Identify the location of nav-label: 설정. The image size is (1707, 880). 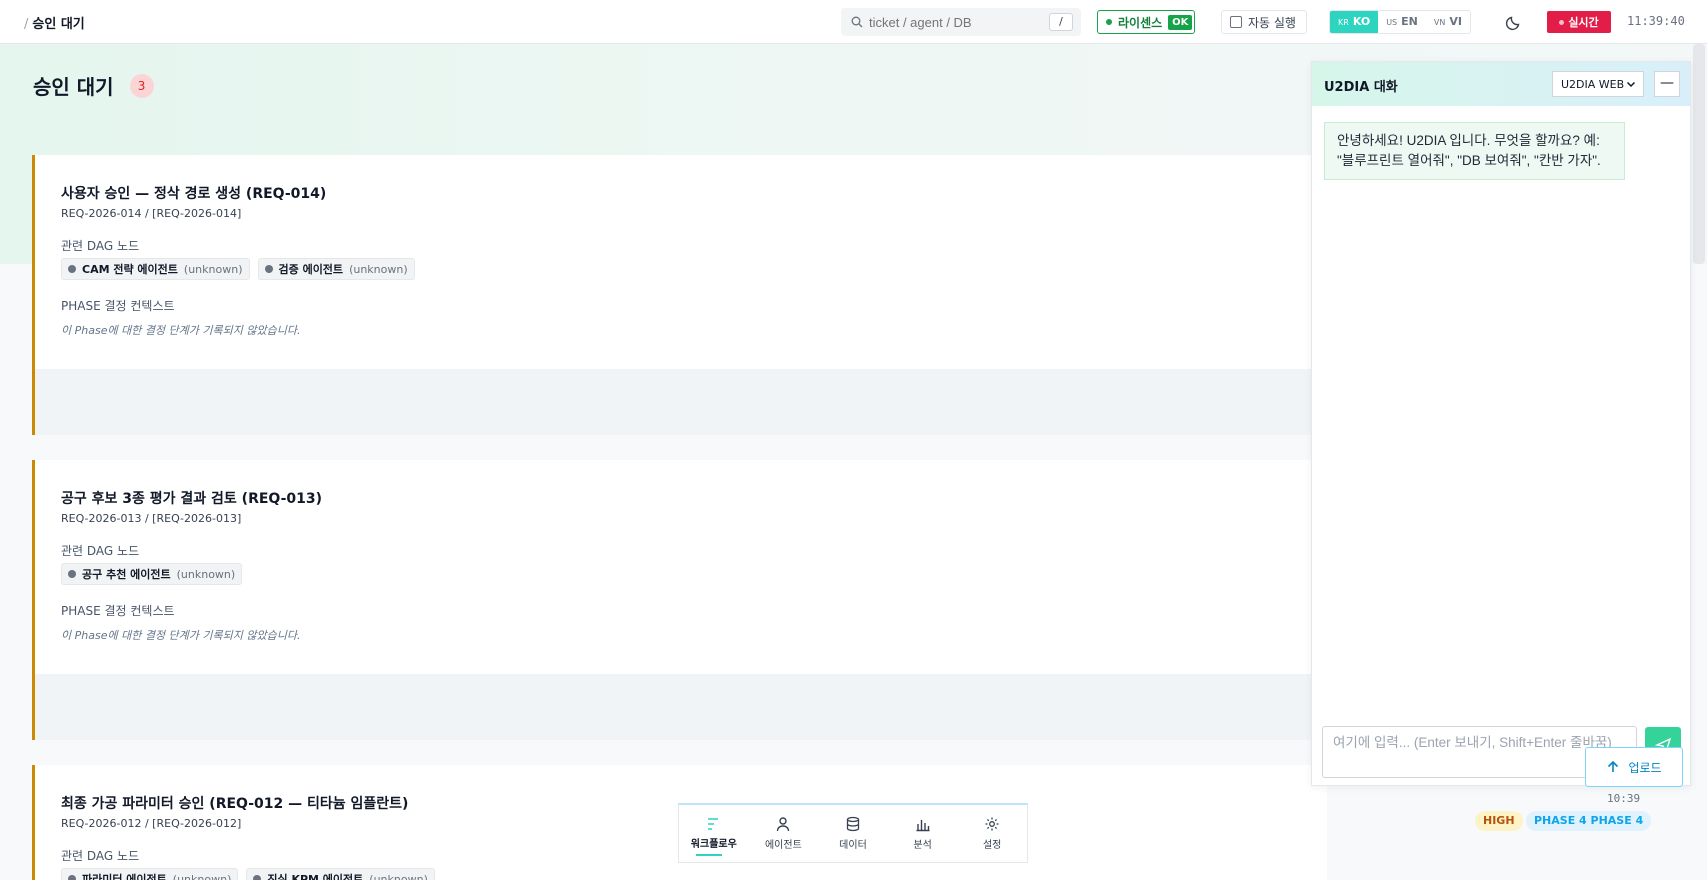
(992, 845).